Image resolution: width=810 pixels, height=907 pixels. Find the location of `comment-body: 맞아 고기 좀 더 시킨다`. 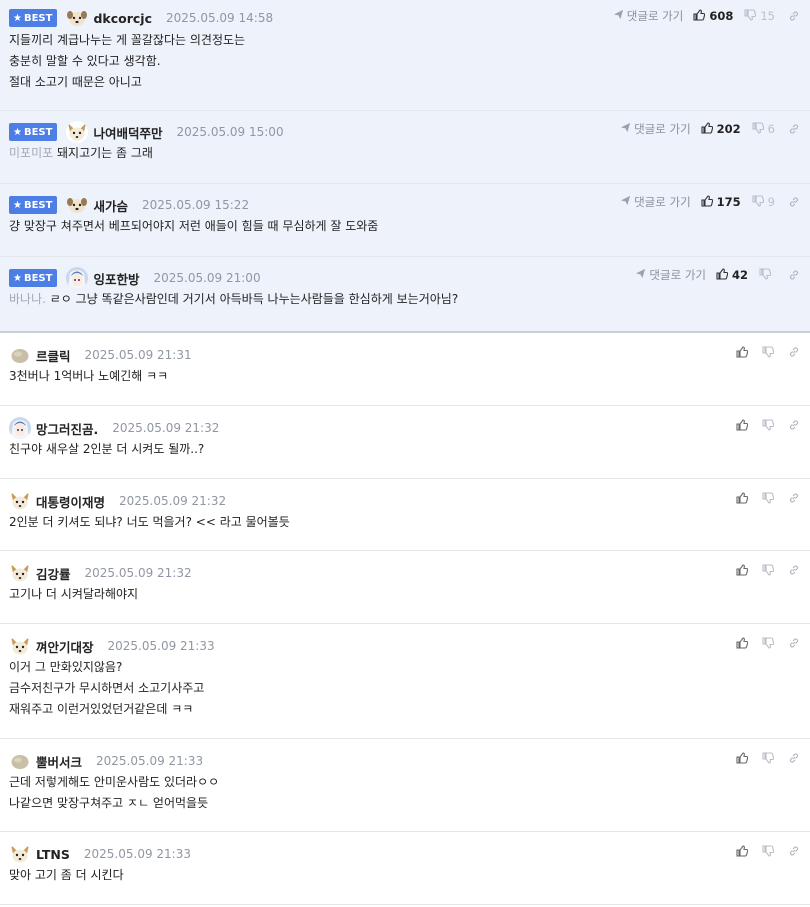

comment-body: 맞아 고기 좀 더 시킨다 is located at coordinates (66, 875).